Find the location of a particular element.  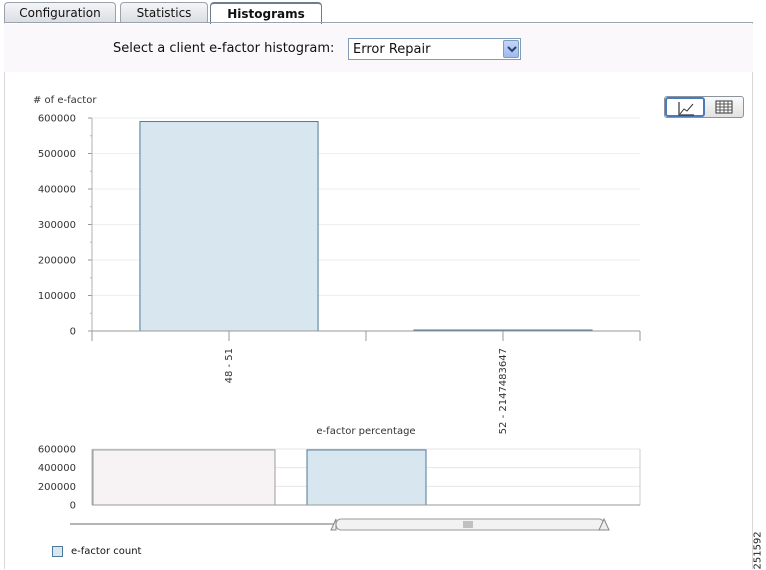

overview-bars is located at coordinates (366, 477).